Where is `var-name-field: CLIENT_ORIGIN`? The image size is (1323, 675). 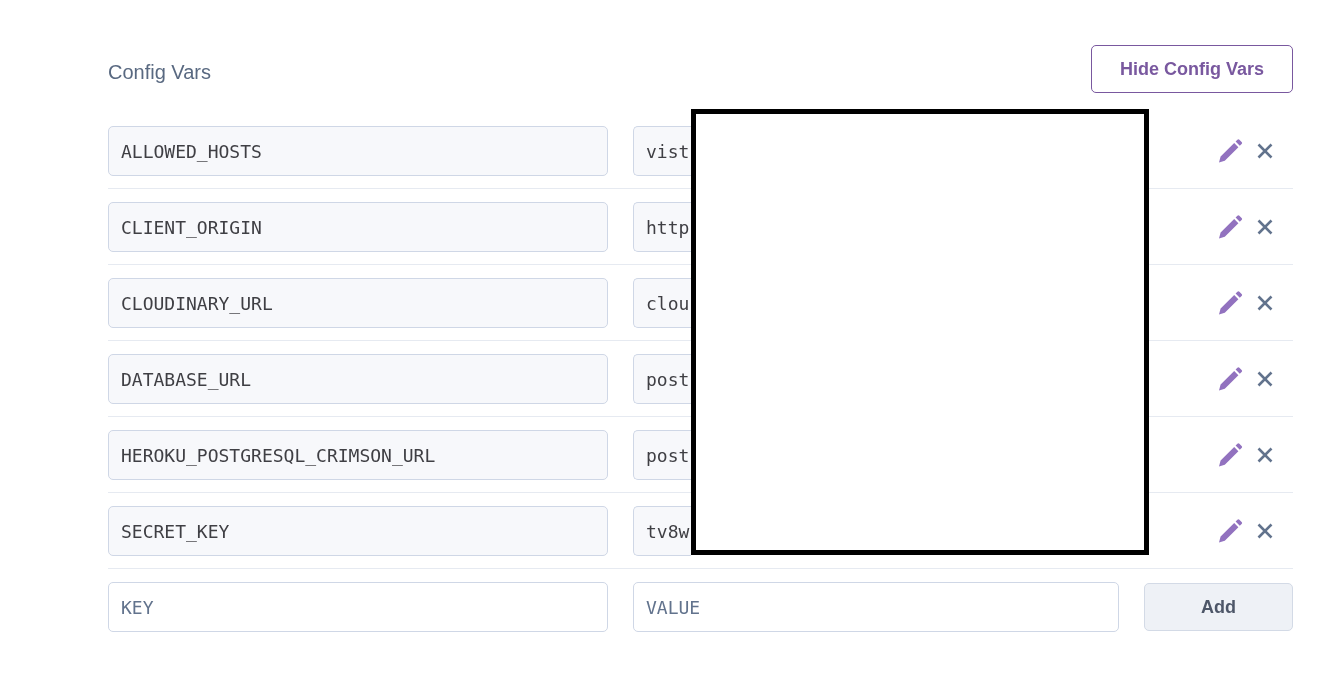 var-name-field: CLIENT_ORIGIN is located at coordinates (358, 227).